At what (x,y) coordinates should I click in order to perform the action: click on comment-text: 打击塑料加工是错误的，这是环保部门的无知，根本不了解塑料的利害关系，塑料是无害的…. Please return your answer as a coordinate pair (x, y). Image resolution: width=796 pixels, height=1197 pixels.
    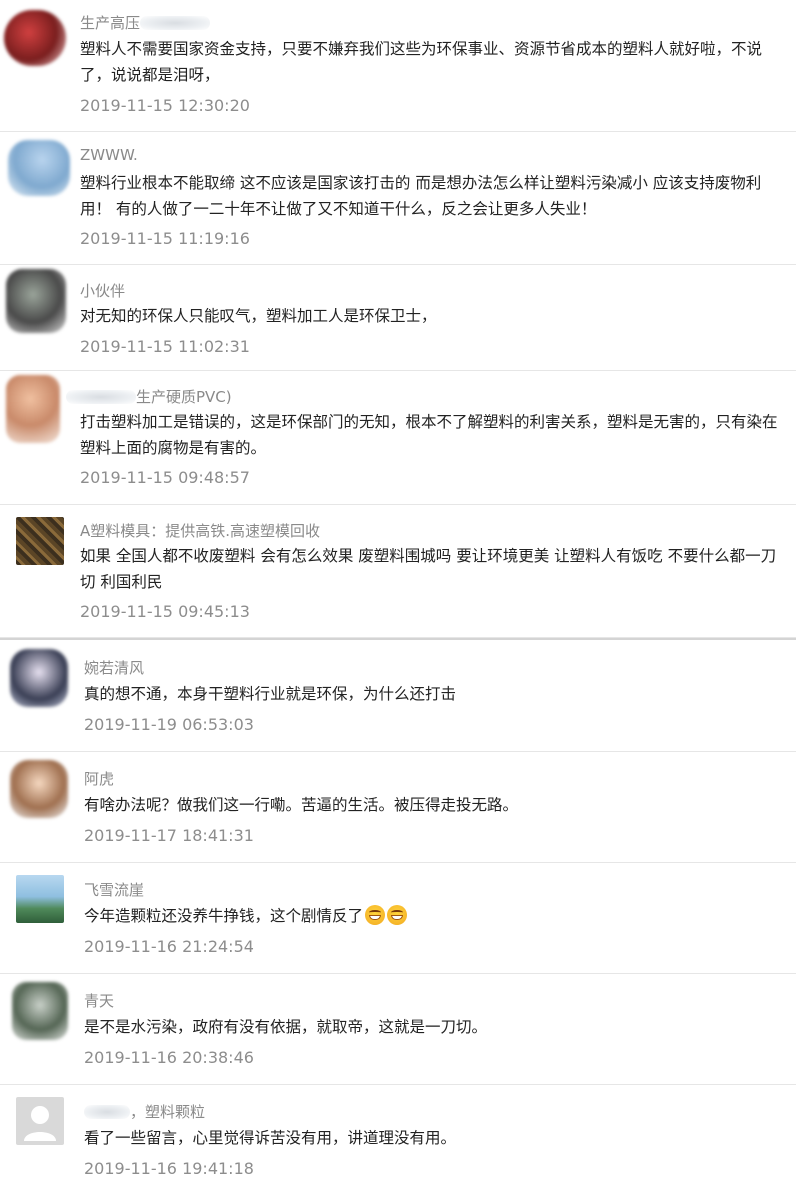
    Looking at the image, I should click on (429, 435).